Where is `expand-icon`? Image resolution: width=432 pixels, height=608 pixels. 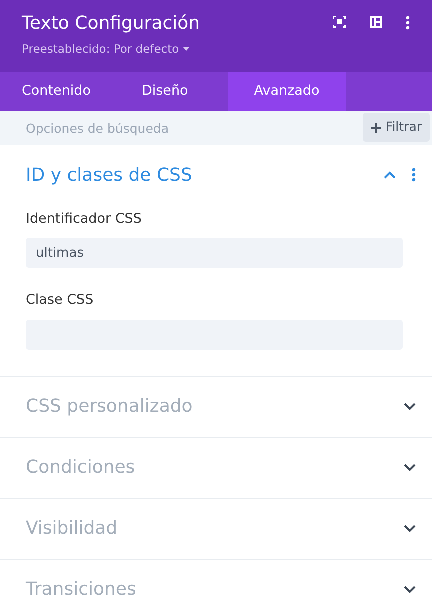 expand-icon is located at coordinates (339, 22).